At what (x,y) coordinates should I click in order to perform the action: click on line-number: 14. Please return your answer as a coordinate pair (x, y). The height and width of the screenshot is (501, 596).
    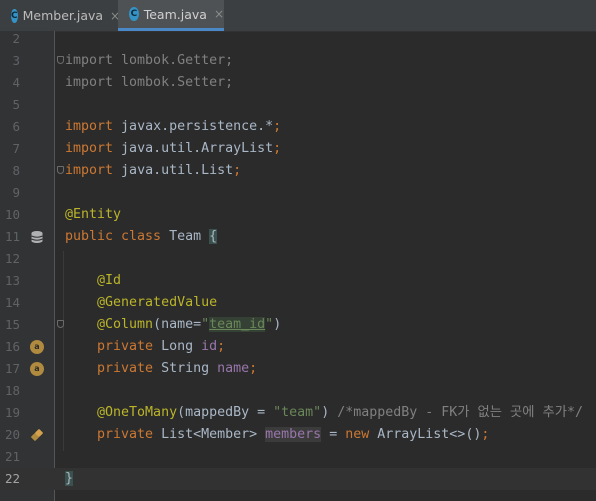
    Looking at the image, I should click on (12, 302).